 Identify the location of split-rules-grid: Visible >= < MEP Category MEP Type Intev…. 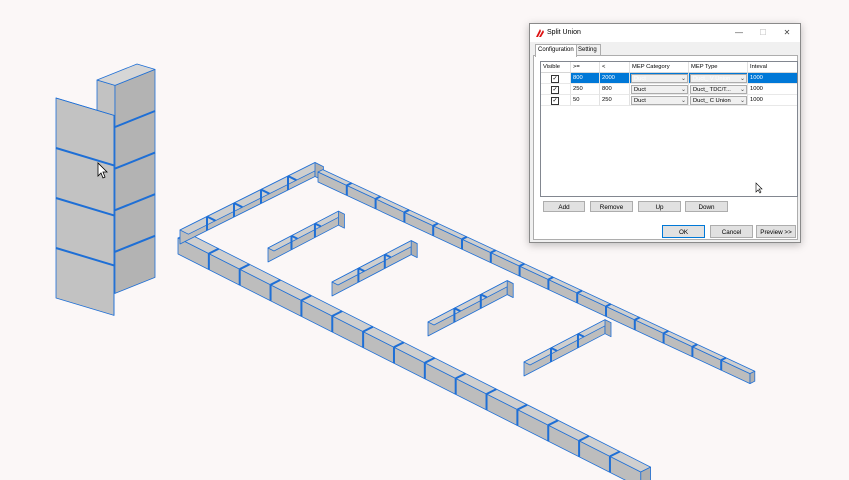
(669, 129).